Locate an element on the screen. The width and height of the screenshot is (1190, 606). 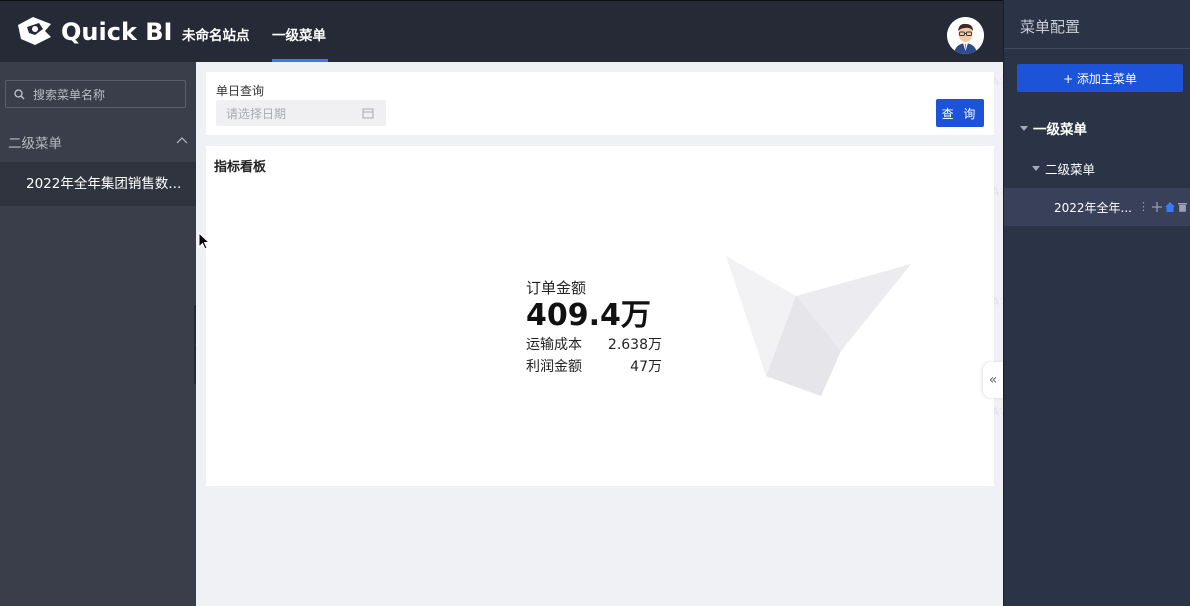
trash-icon is located at coordinates (1182, 207).